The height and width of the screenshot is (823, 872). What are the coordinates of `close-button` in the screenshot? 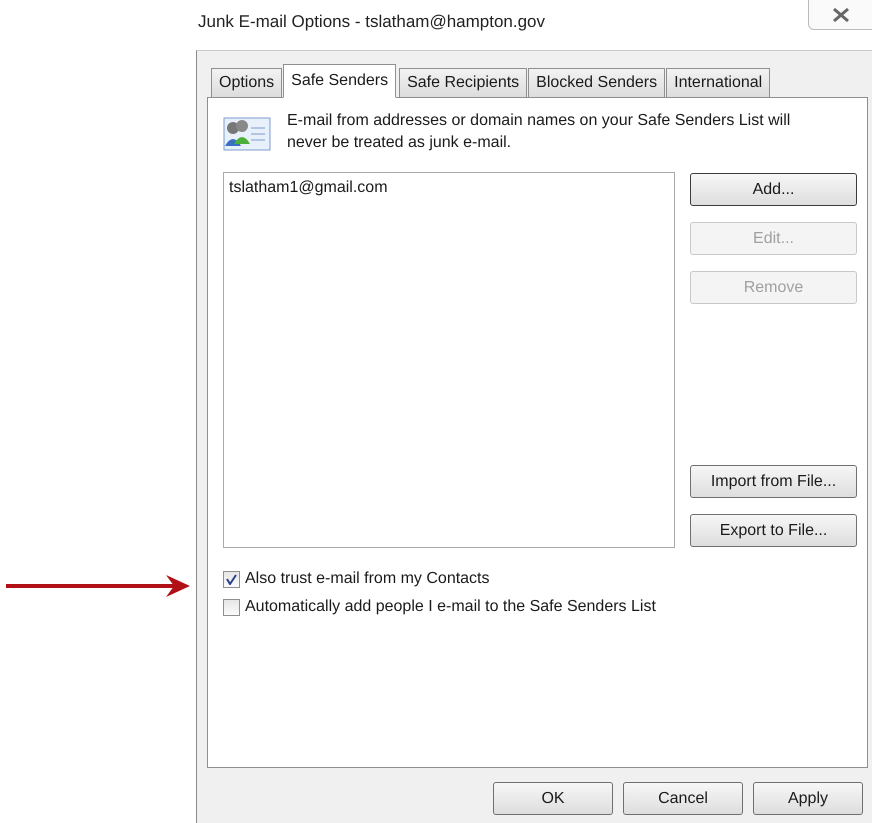 It's located at (840, 15).